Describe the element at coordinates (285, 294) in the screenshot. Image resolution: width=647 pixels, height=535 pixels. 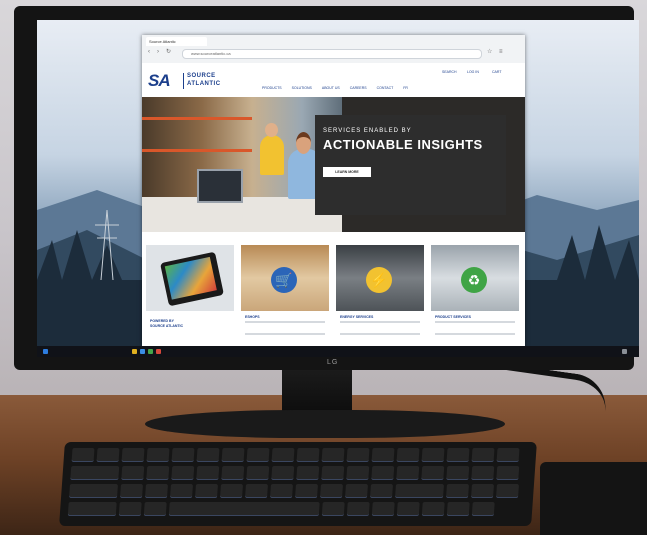
I see `service-card: 🛒 ESHOPS` at that location.